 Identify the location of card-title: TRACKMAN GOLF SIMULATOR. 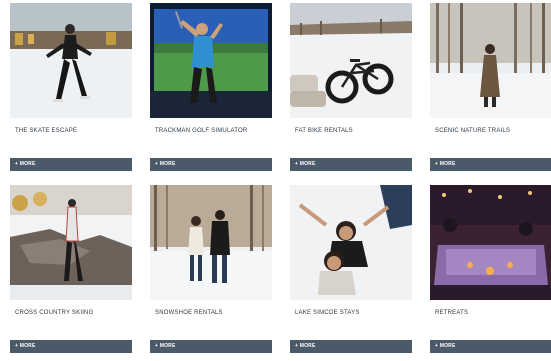
(201, 131).